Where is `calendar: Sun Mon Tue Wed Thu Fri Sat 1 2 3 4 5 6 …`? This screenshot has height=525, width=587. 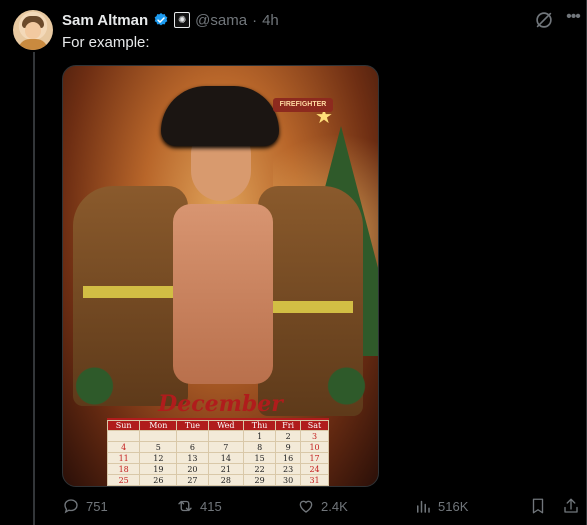 calendar: Sun Mon Tue Wed Thu Fri Sat 1 2 3 4 5 6 … is located at coordinates (217, 452).